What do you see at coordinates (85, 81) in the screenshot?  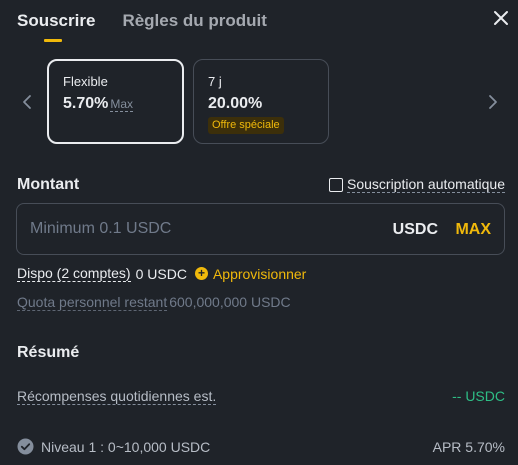 I see `product-name: Flexible` at bounding box center [85, 81].